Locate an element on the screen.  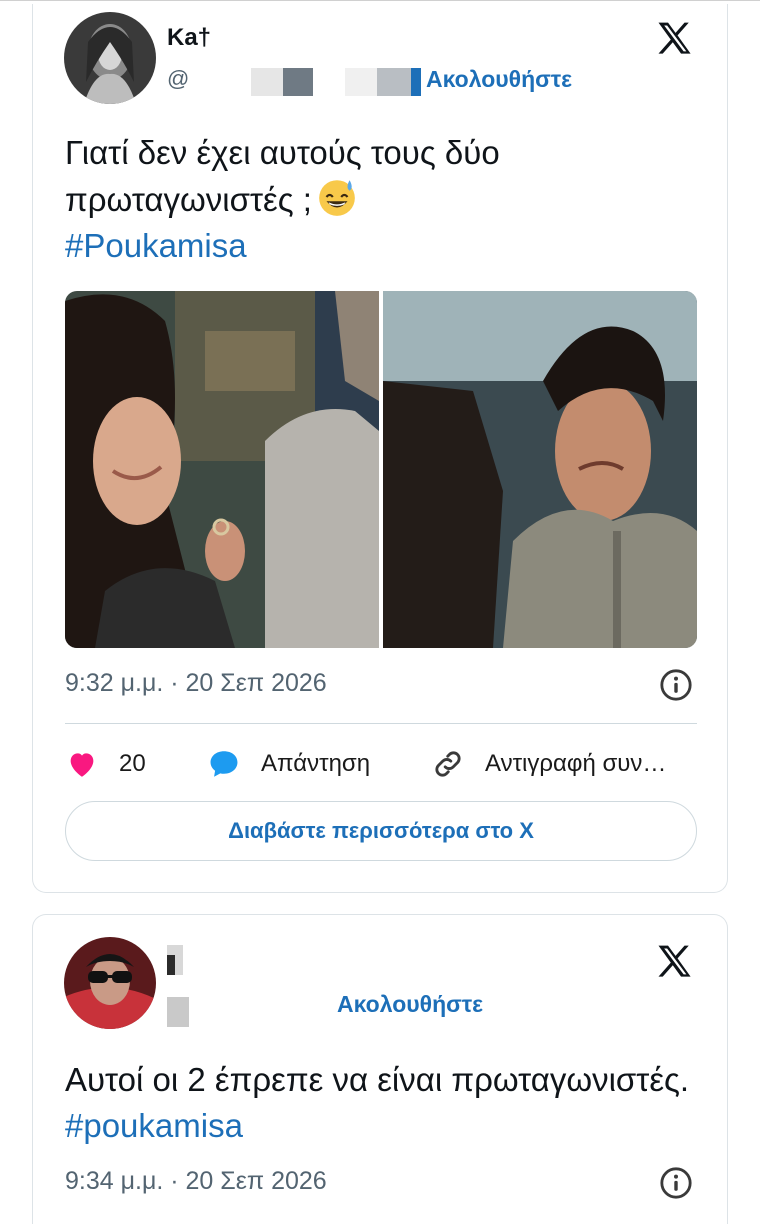
top-divider is located at coordinates (380, 0).